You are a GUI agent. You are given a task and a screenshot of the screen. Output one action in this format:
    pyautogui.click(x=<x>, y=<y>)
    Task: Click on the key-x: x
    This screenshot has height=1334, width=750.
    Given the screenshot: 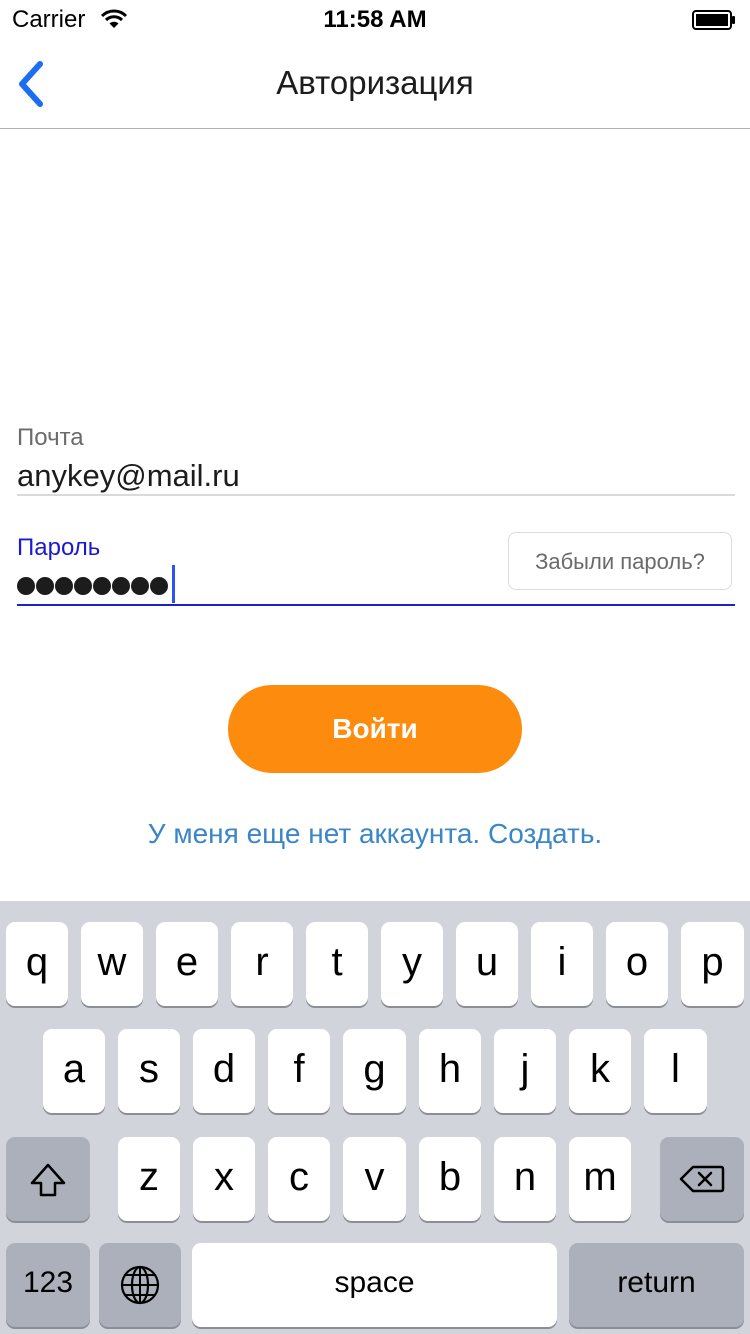 What is the action you would take?
    pyautogui.click(x=224, y=1179)
    